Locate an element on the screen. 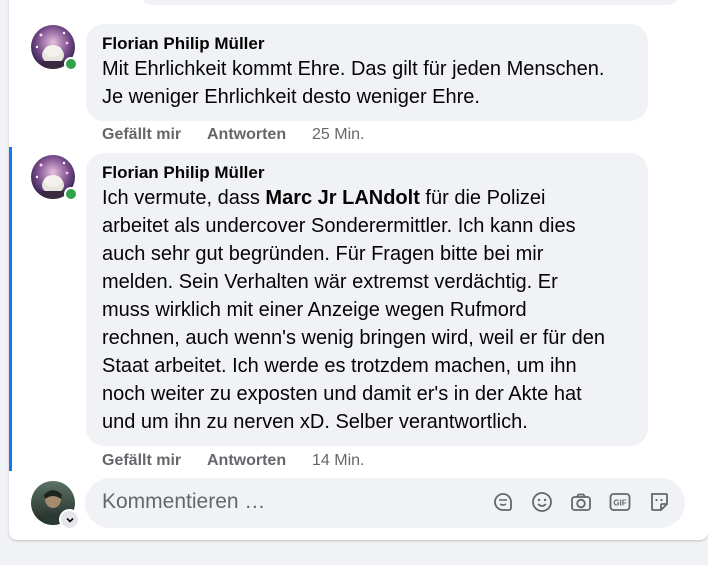 The width and height of the screenshot is (708, 565). account-switcher-chevron is located at coordinates (69, 519).